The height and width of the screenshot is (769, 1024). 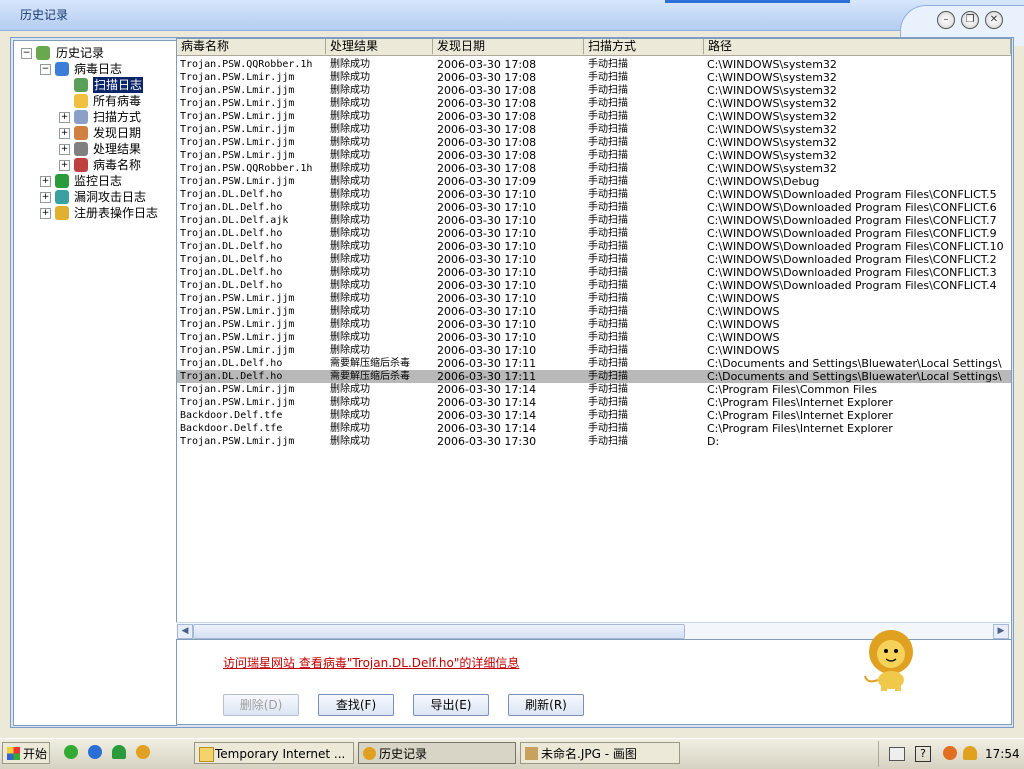 I want to click on lion-quicklaunch-icon, so click(x=143, y=752).